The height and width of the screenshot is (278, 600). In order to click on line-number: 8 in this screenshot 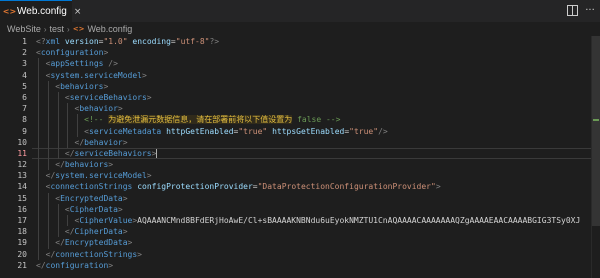, I will do `click(24, 120)`.